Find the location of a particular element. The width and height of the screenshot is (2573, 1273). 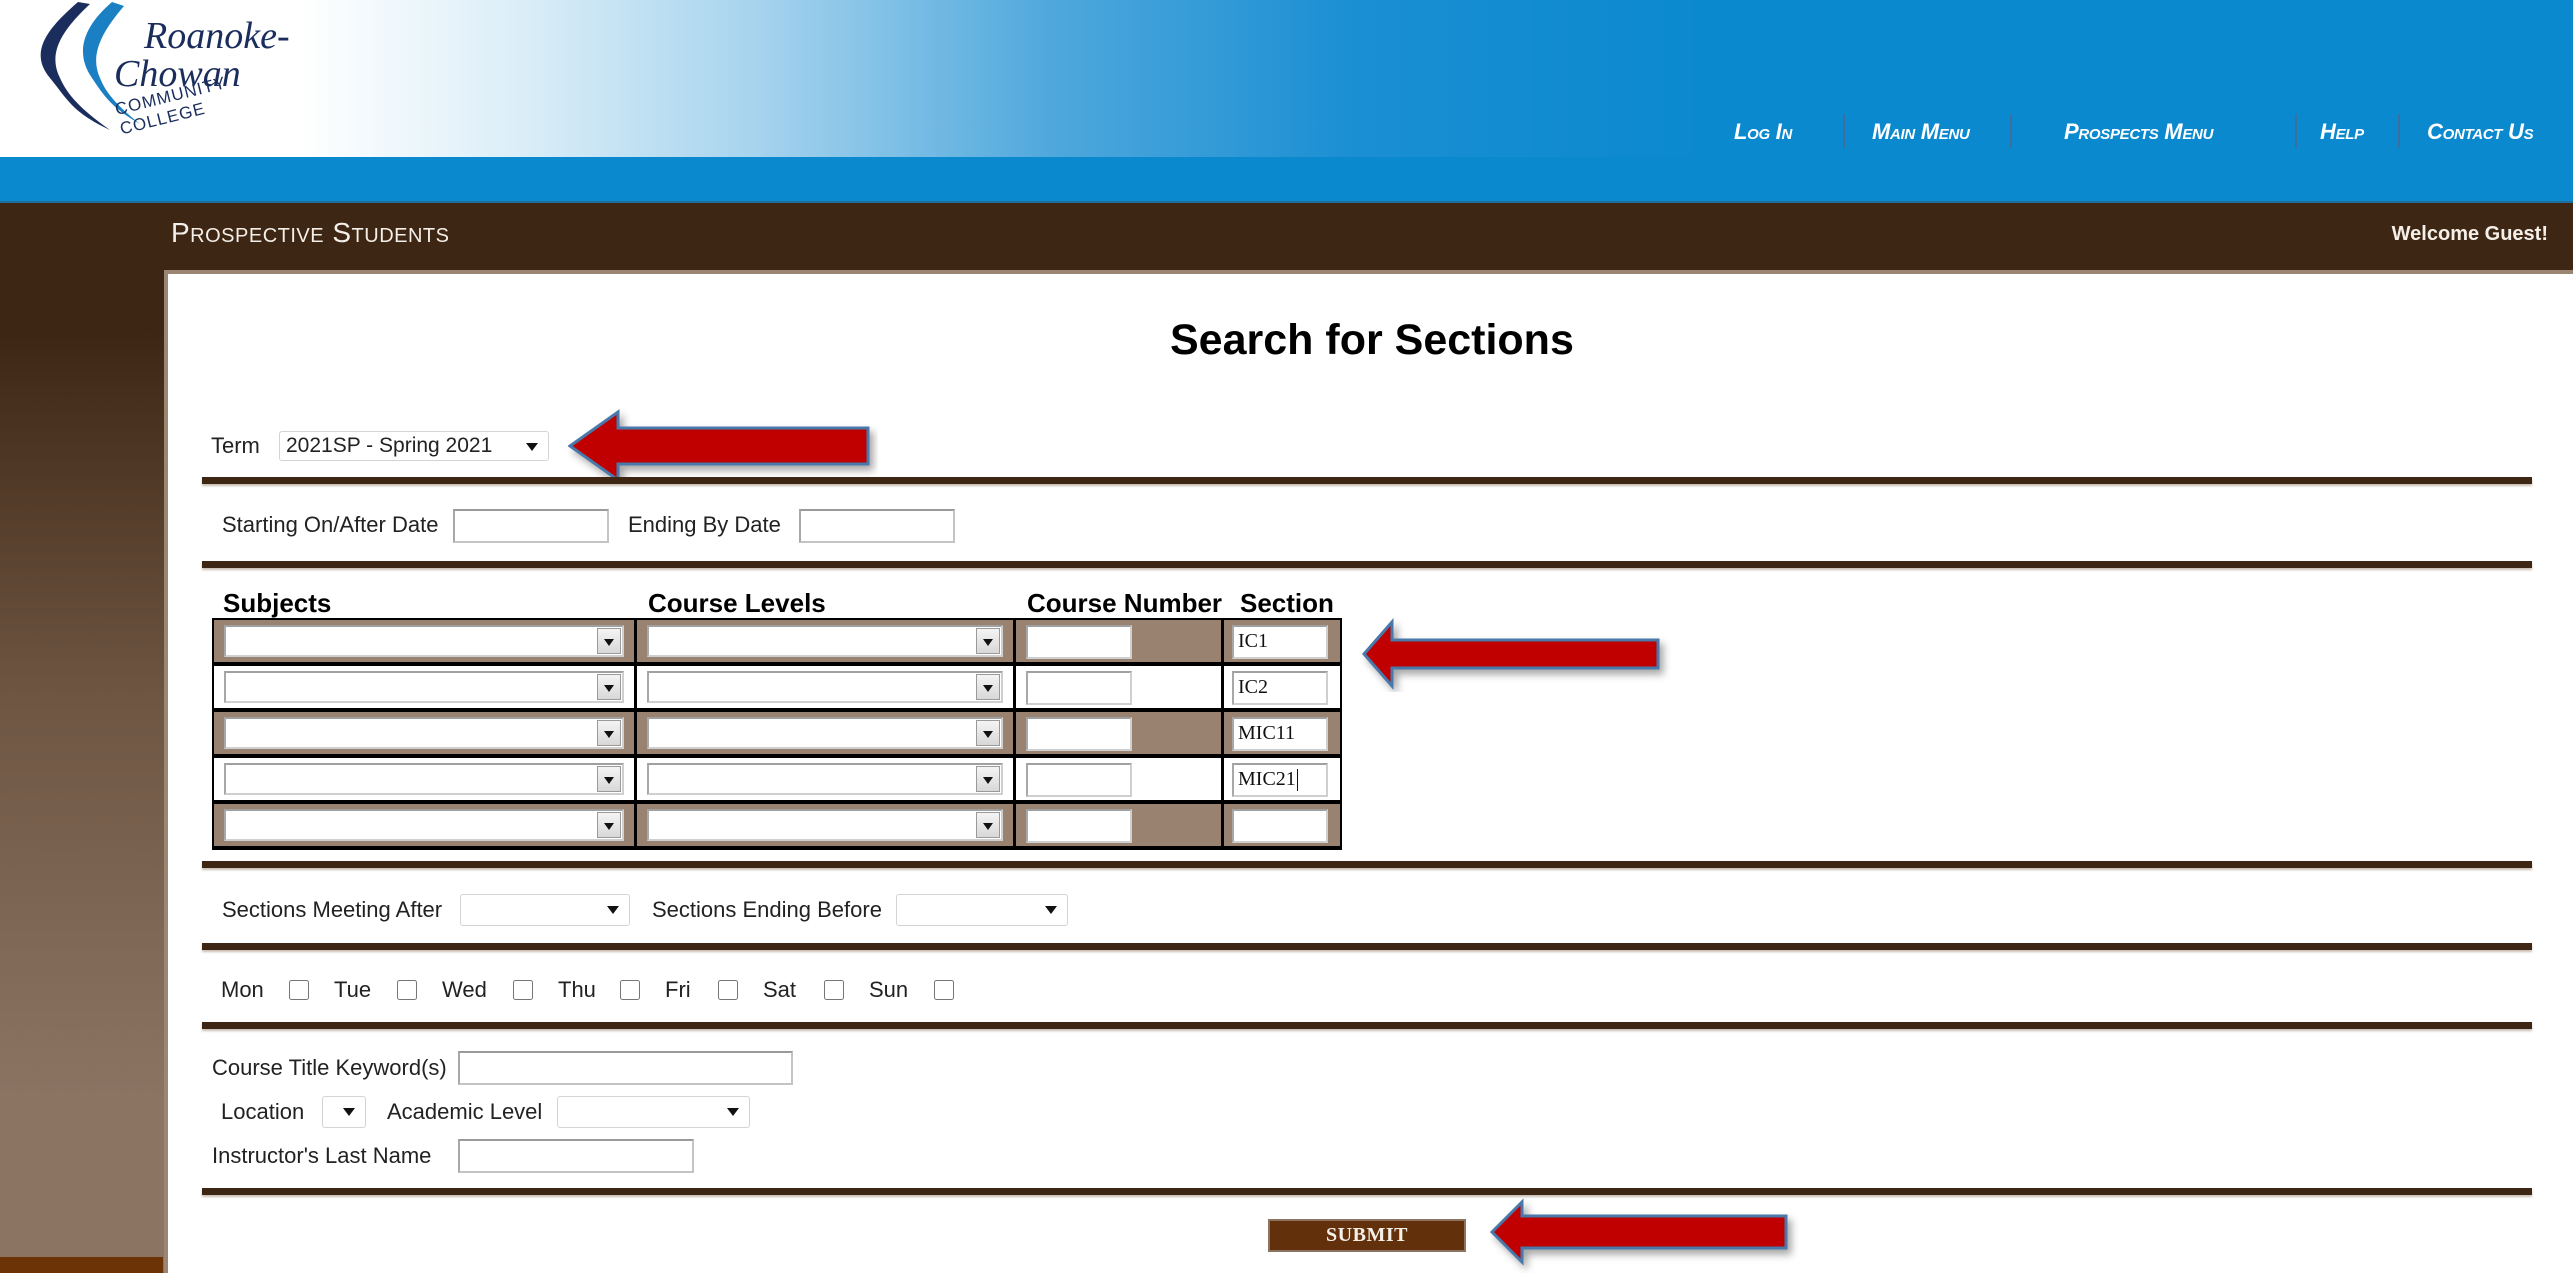

section-input: MIC11 is located at coordinates (1280, 734).